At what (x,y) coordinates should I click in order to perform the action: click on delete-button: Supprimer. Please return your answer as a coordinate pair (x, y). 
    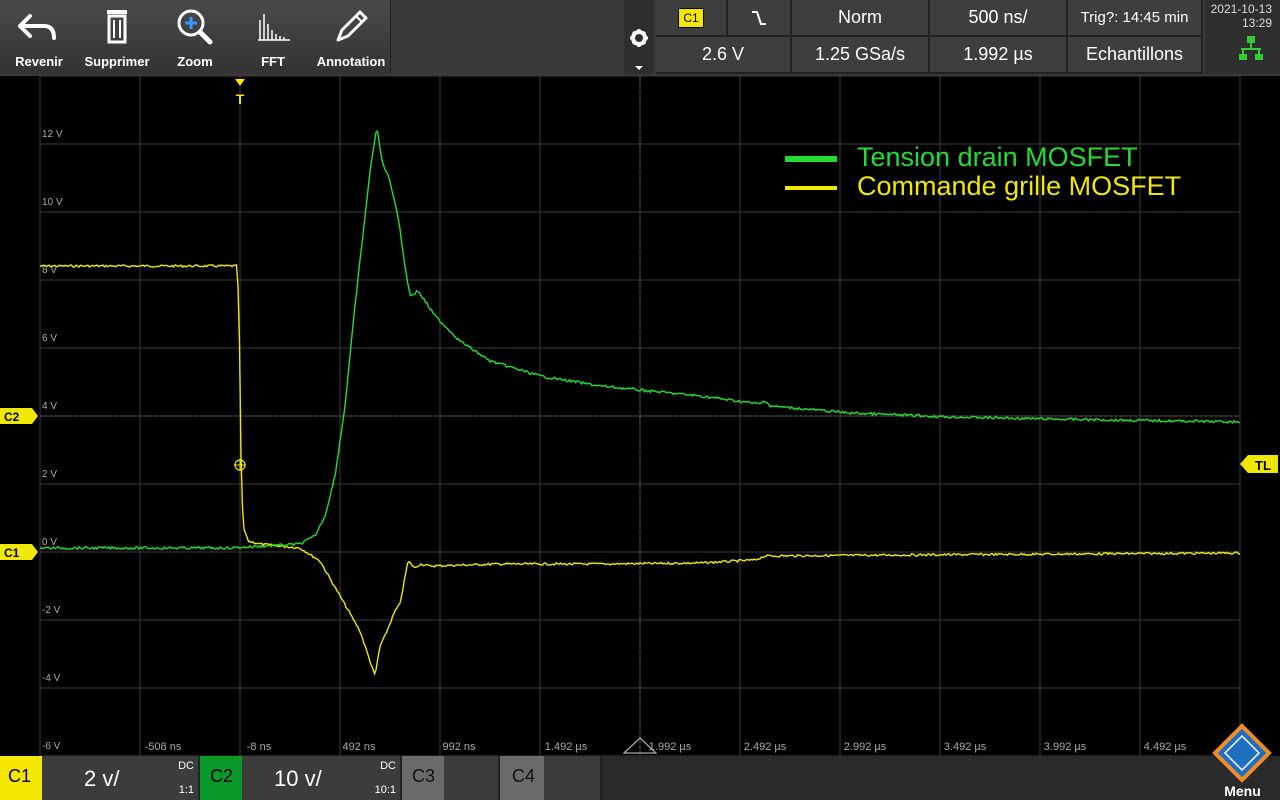
    Looking at the image, I should click on (117, 37).